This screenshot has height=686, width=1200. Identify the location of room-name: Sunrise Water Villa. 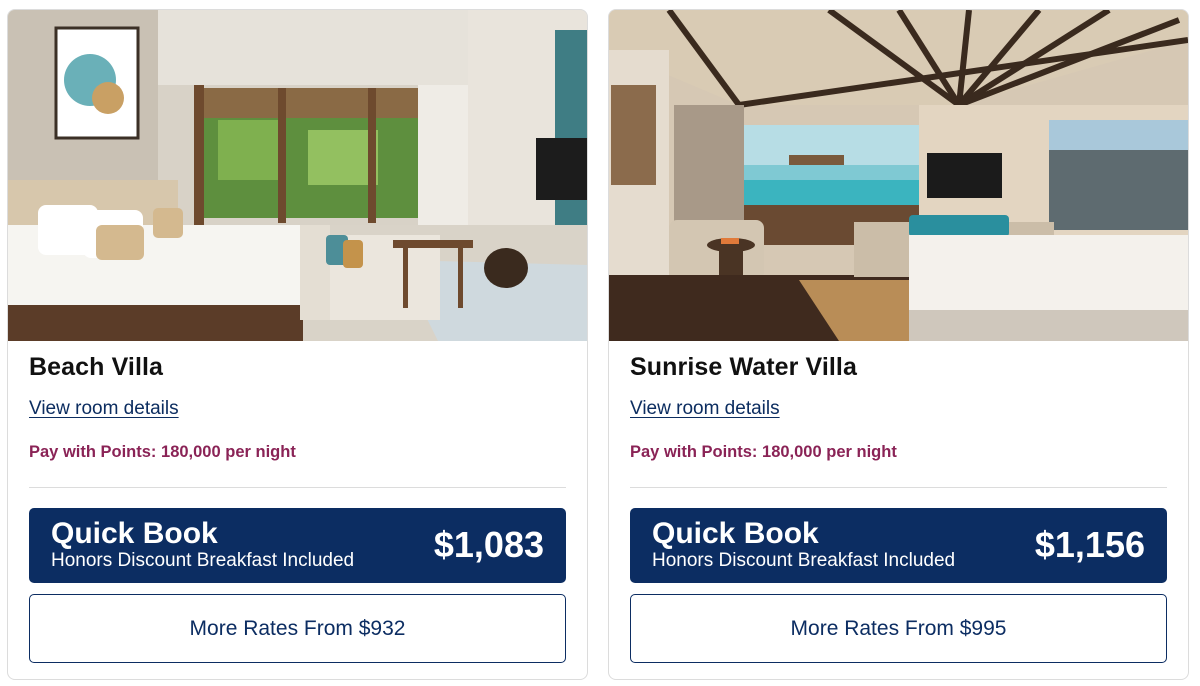
(743, 367).